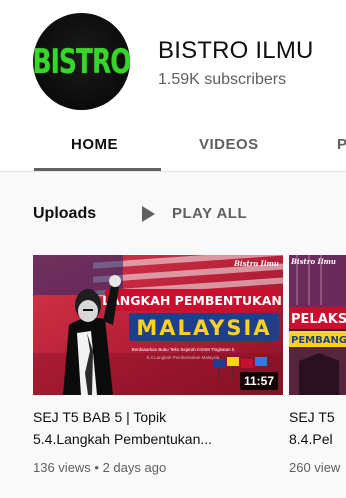  Describe the element at coordinates (64, 214) in the screenshot. I see `section-title: Uploads` at that location.